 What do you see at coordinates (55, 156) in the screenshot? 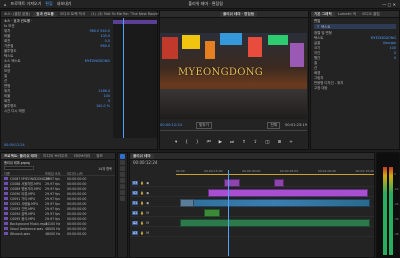
I see `tab-media-browser: 미디어 브라우저` at bounding box center [55, 156].